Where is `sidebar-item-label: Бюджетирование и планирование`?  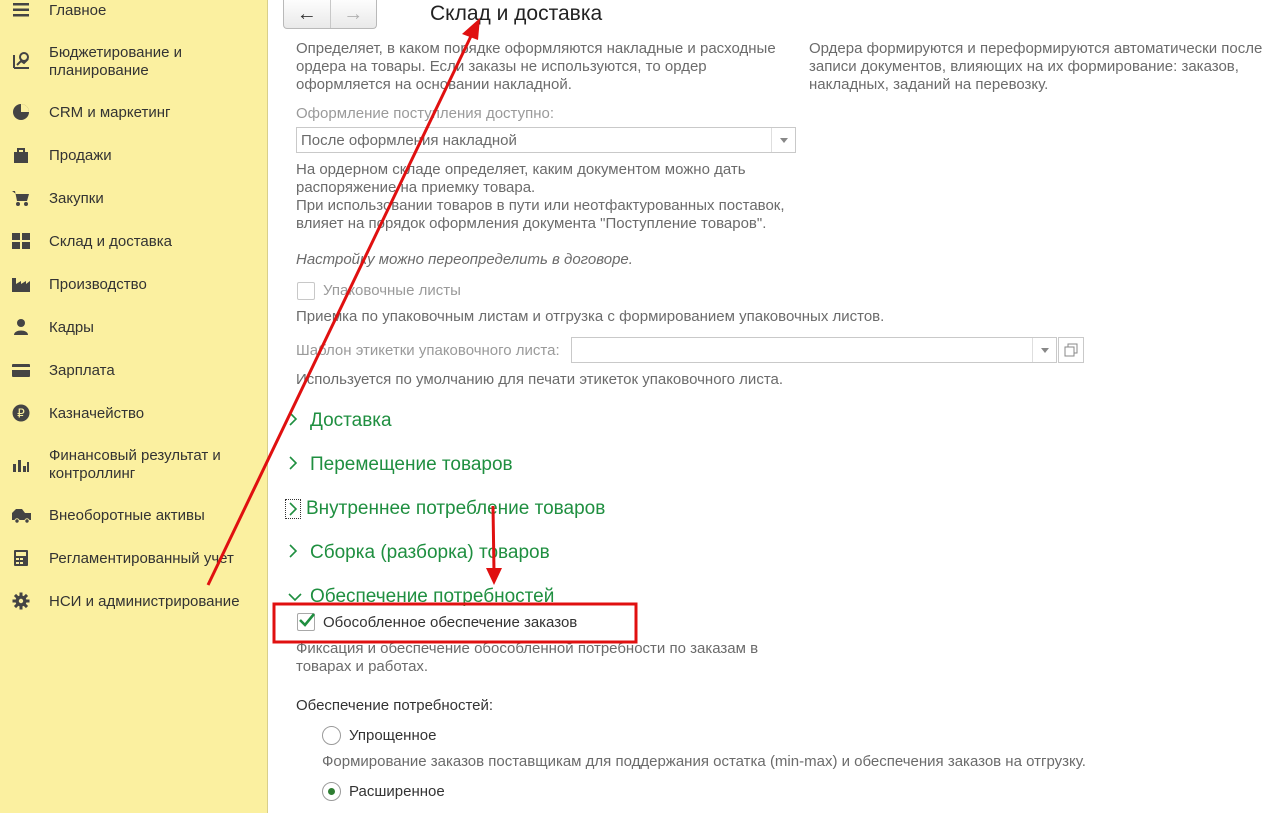 sidebar-item-label: Бюджетирование и планирование is located at coordinates (116, 61).